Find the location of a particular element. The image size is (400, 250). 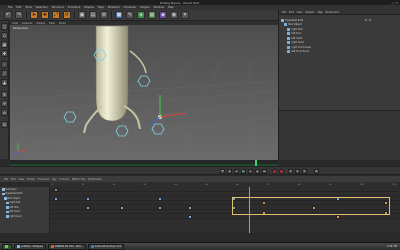

track-row: right hand is located at coordinates (24, 216).